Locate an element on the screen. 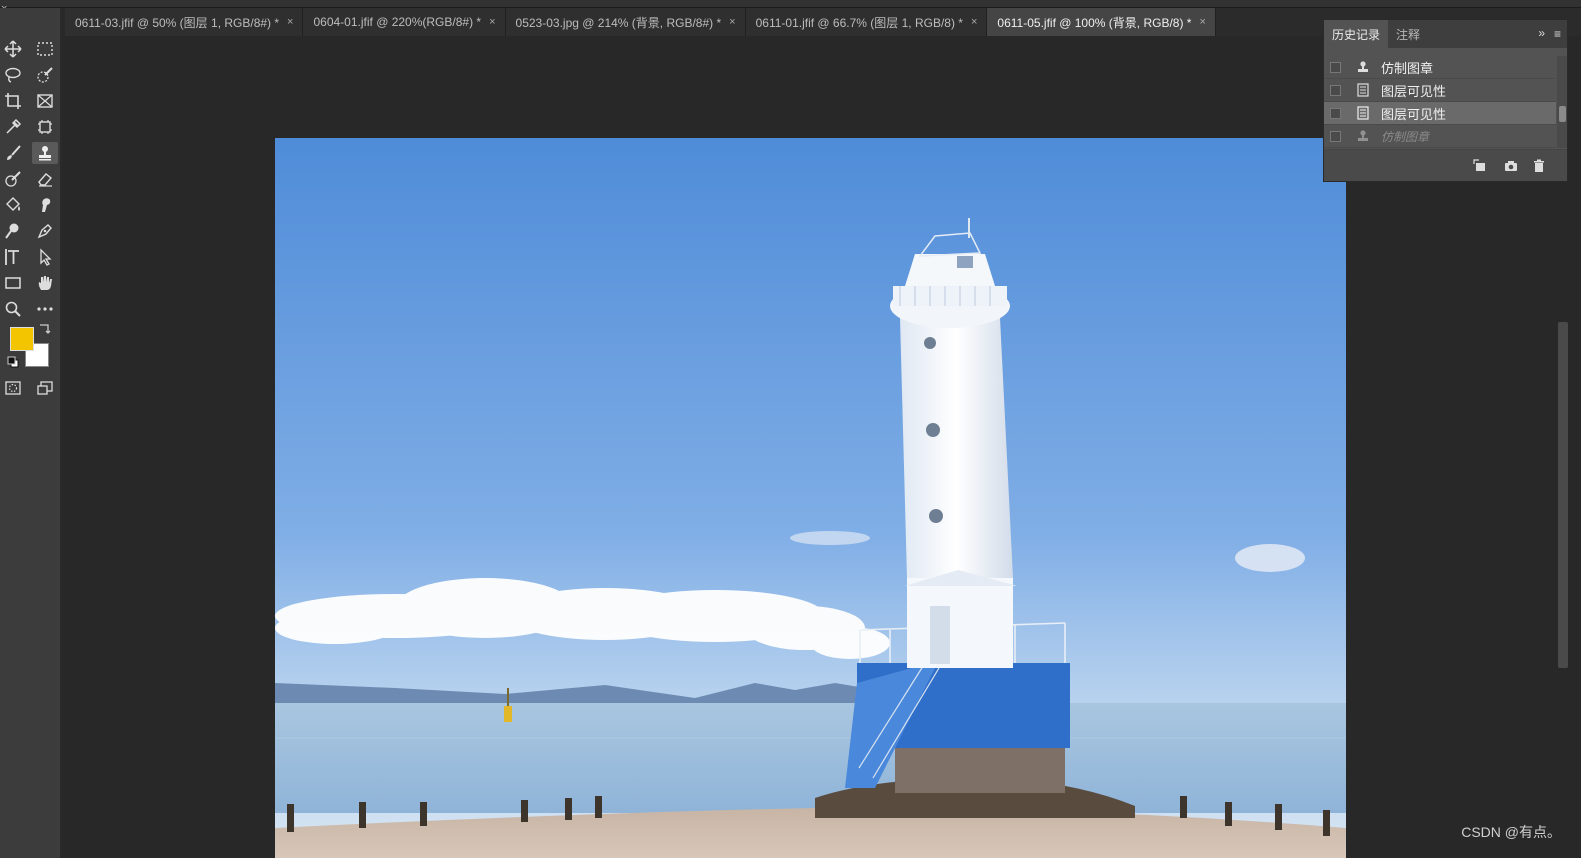  paint-bucket-tool-icon is located at coordinates (13, 205).